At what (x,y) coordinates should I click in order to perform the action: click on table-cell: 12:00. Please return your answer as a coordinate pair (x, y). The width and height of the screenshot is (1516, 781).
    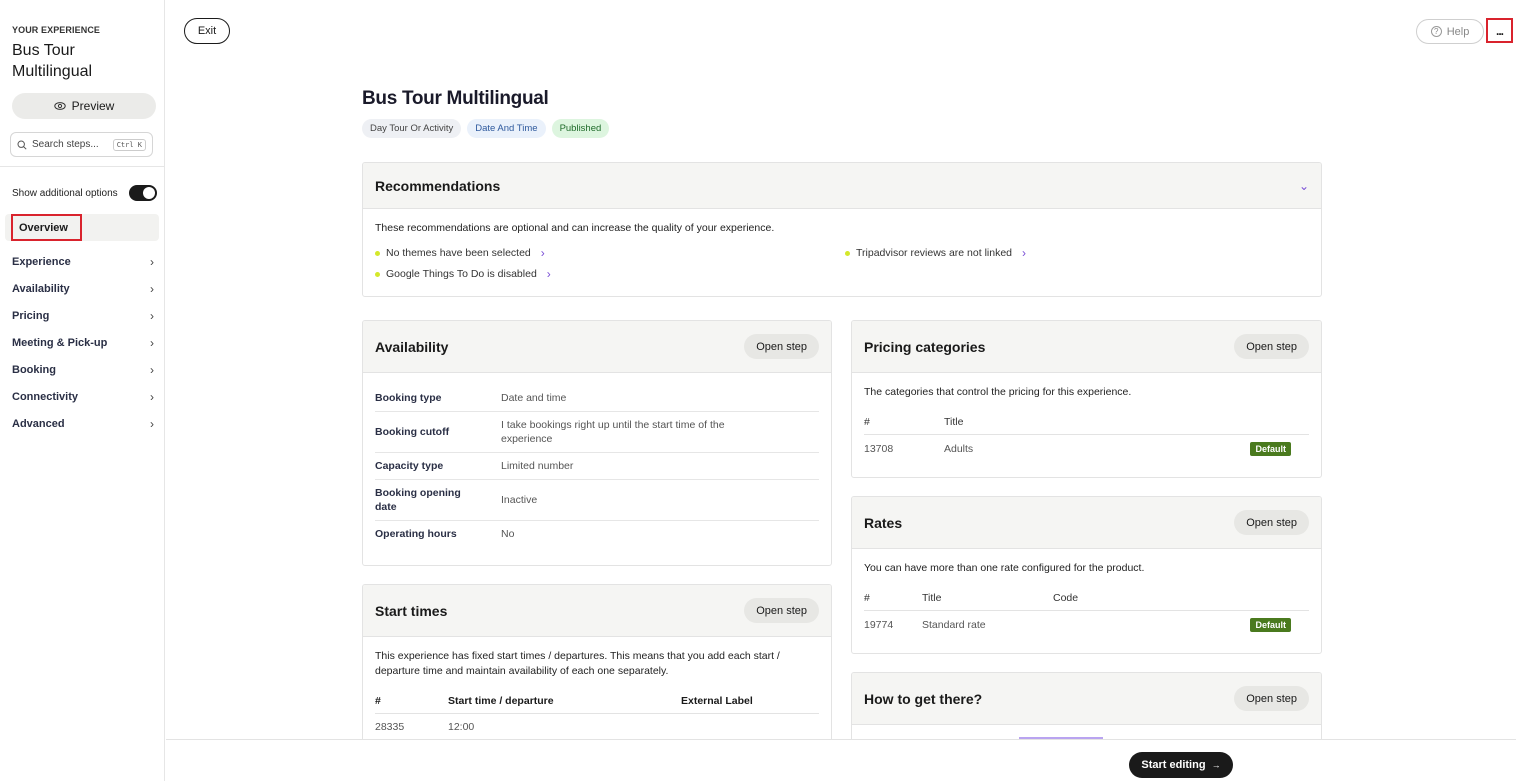
    Looking at the image, I should click on (461, 727).